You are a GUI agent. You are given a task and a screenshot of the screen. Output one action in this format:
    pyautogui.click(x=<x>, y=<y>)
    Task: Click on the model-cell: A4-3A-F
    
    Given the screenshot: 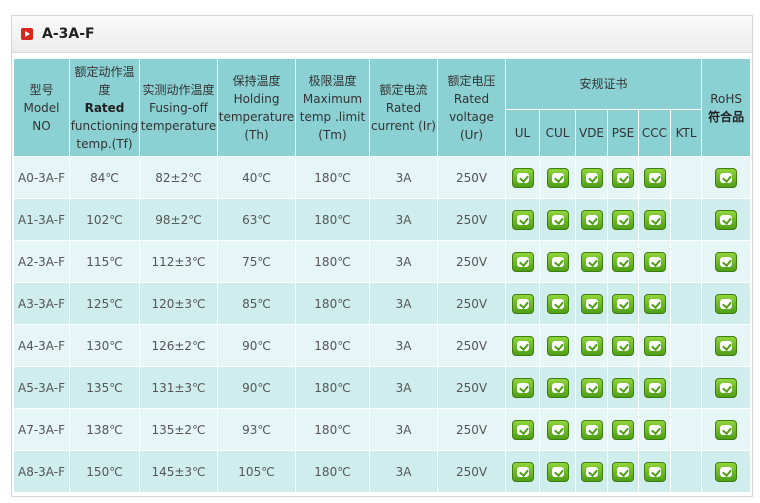 What is the action you would take?
    pyautogui.click(x=41, y=345)
    